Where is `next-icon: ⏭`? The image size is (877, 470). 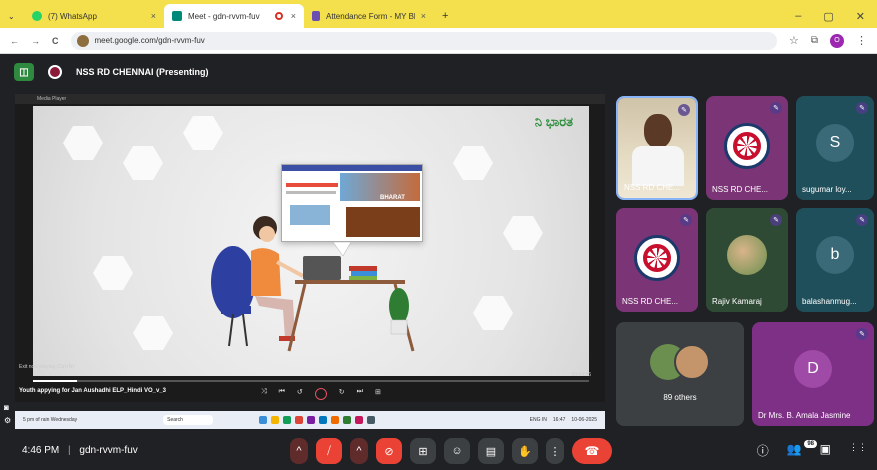 next-icon: ⏭ is located at coordinates (360, 394).